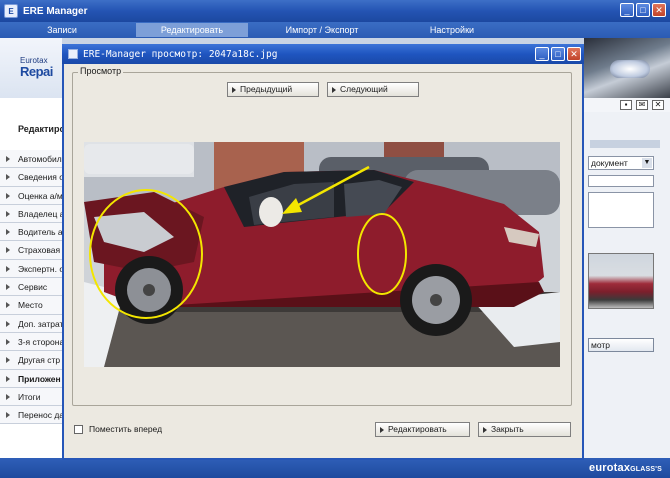  I want to click on sidebar-item: Доп. затрат, so click(31, 323).